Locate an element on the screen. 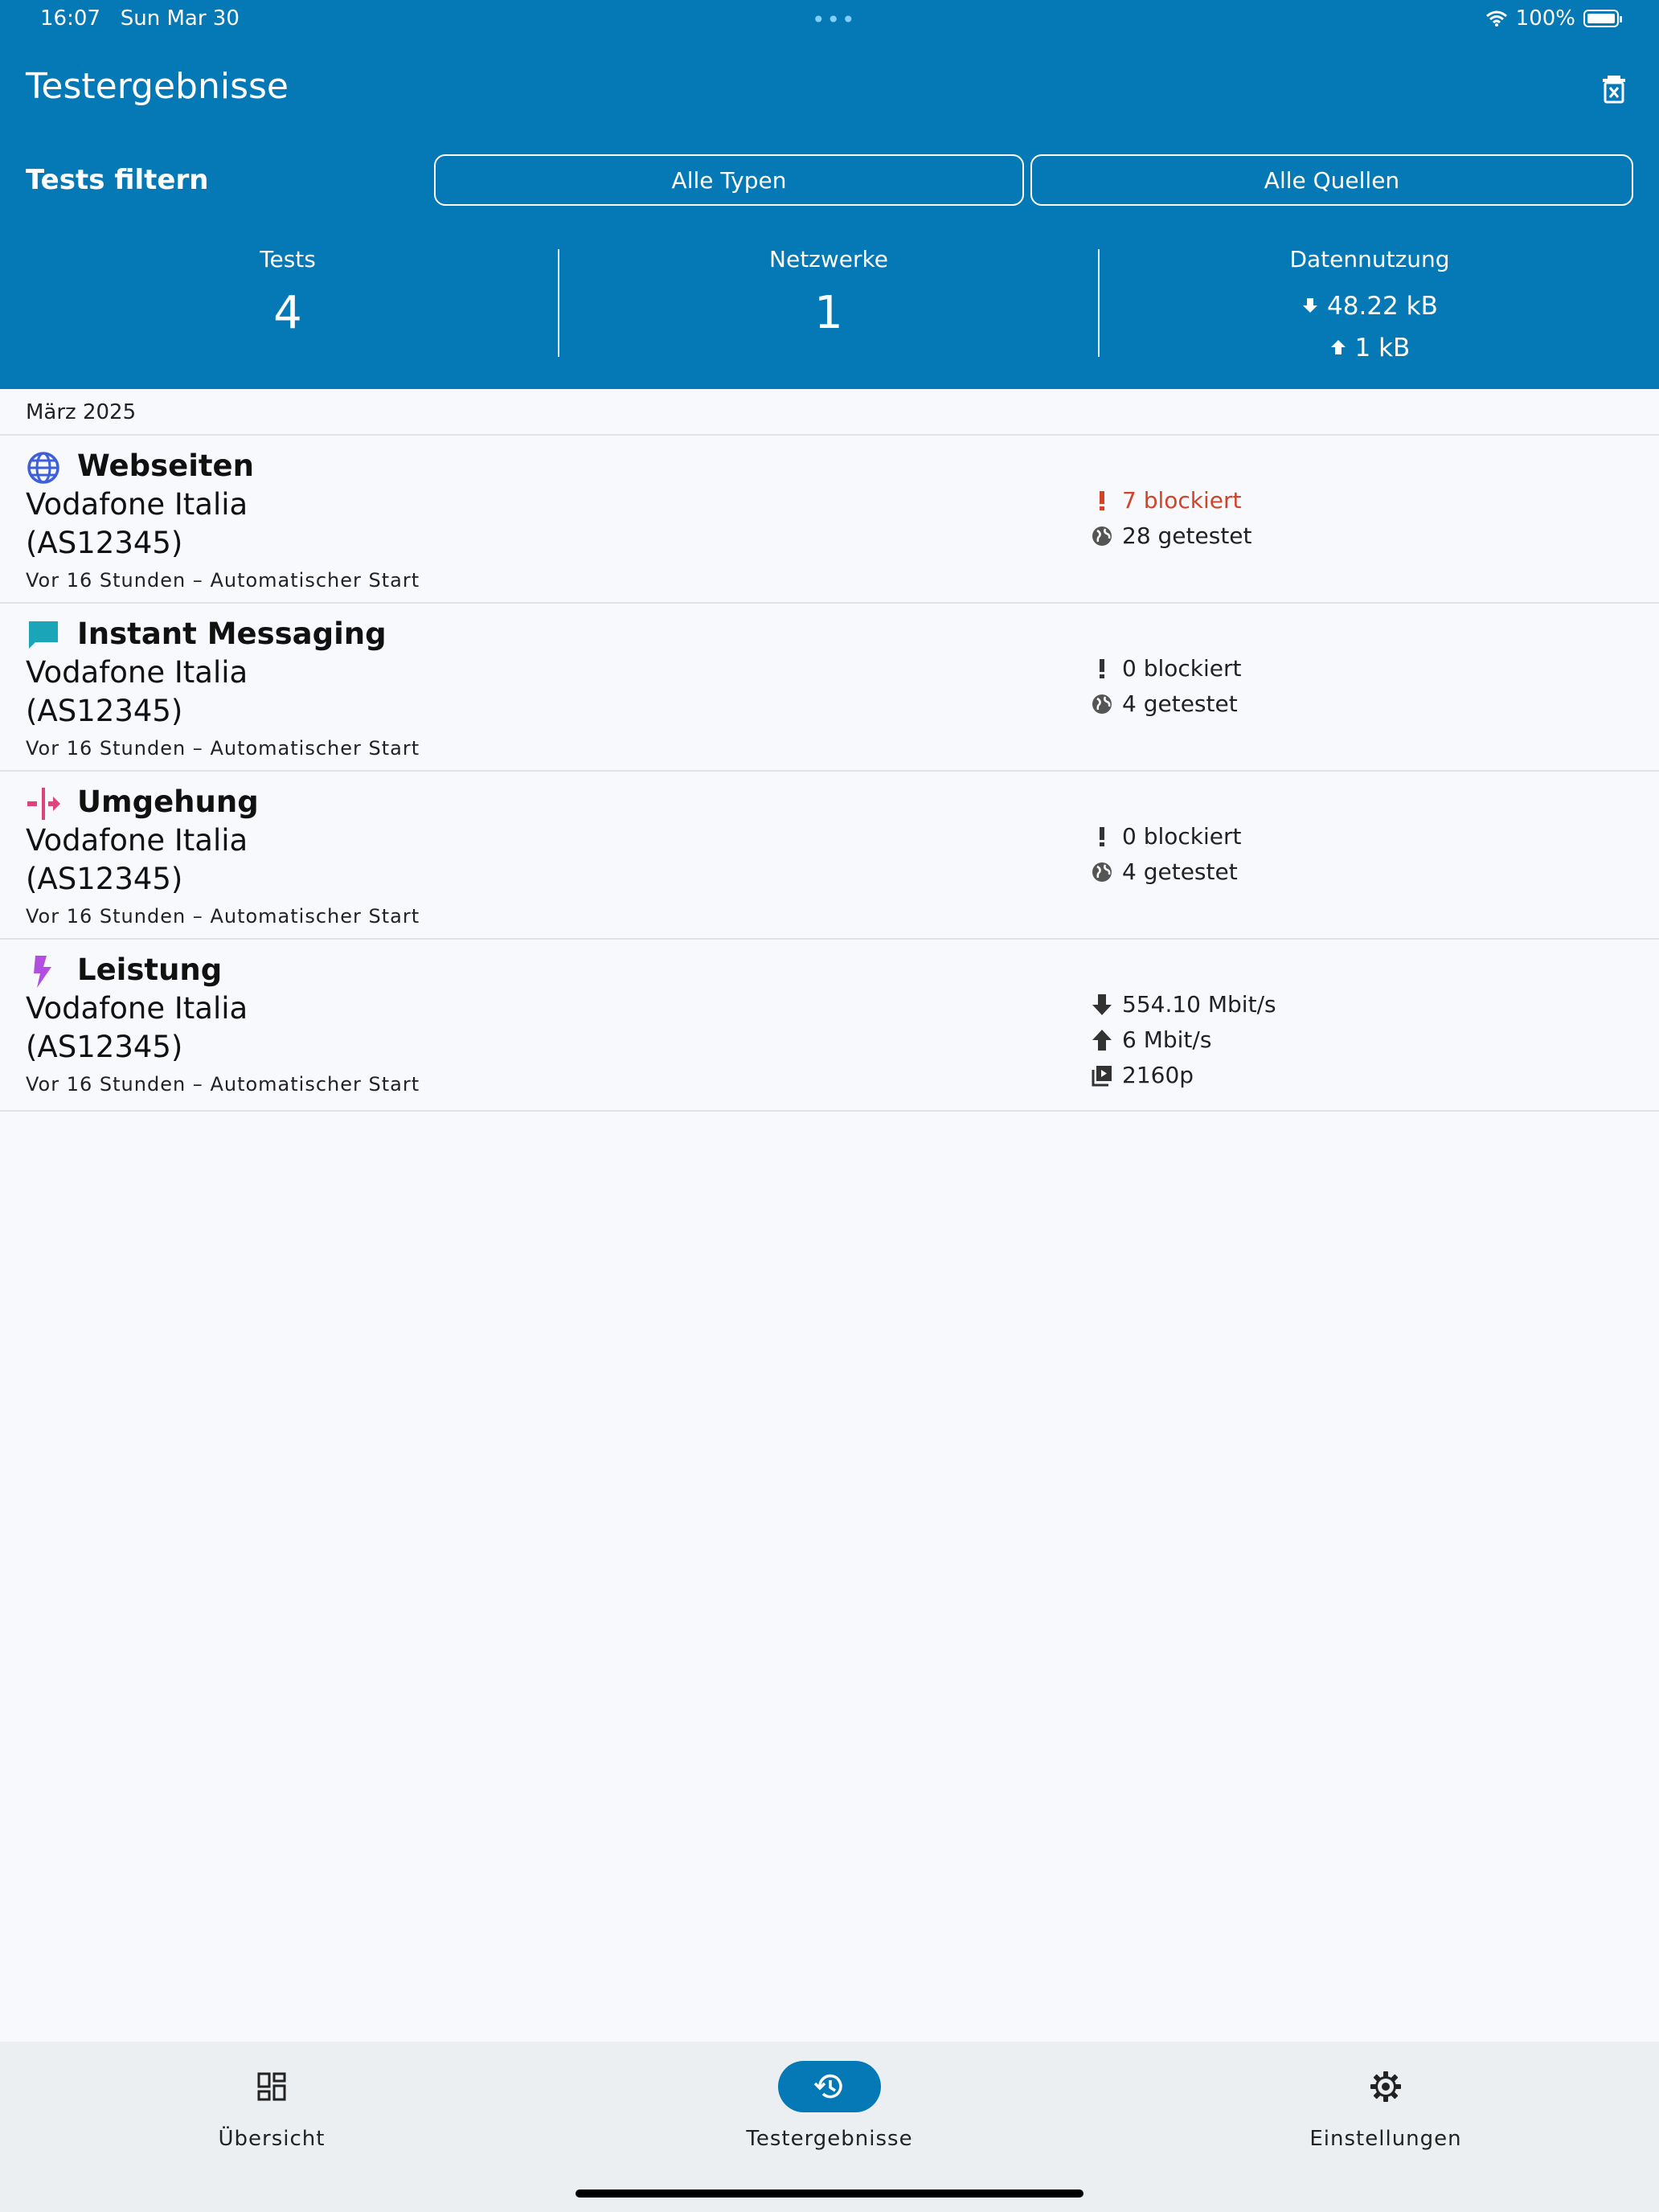 This screenshot has width=1659, height=2212. result-title: Webseiten is located at coordinates (165, 466).